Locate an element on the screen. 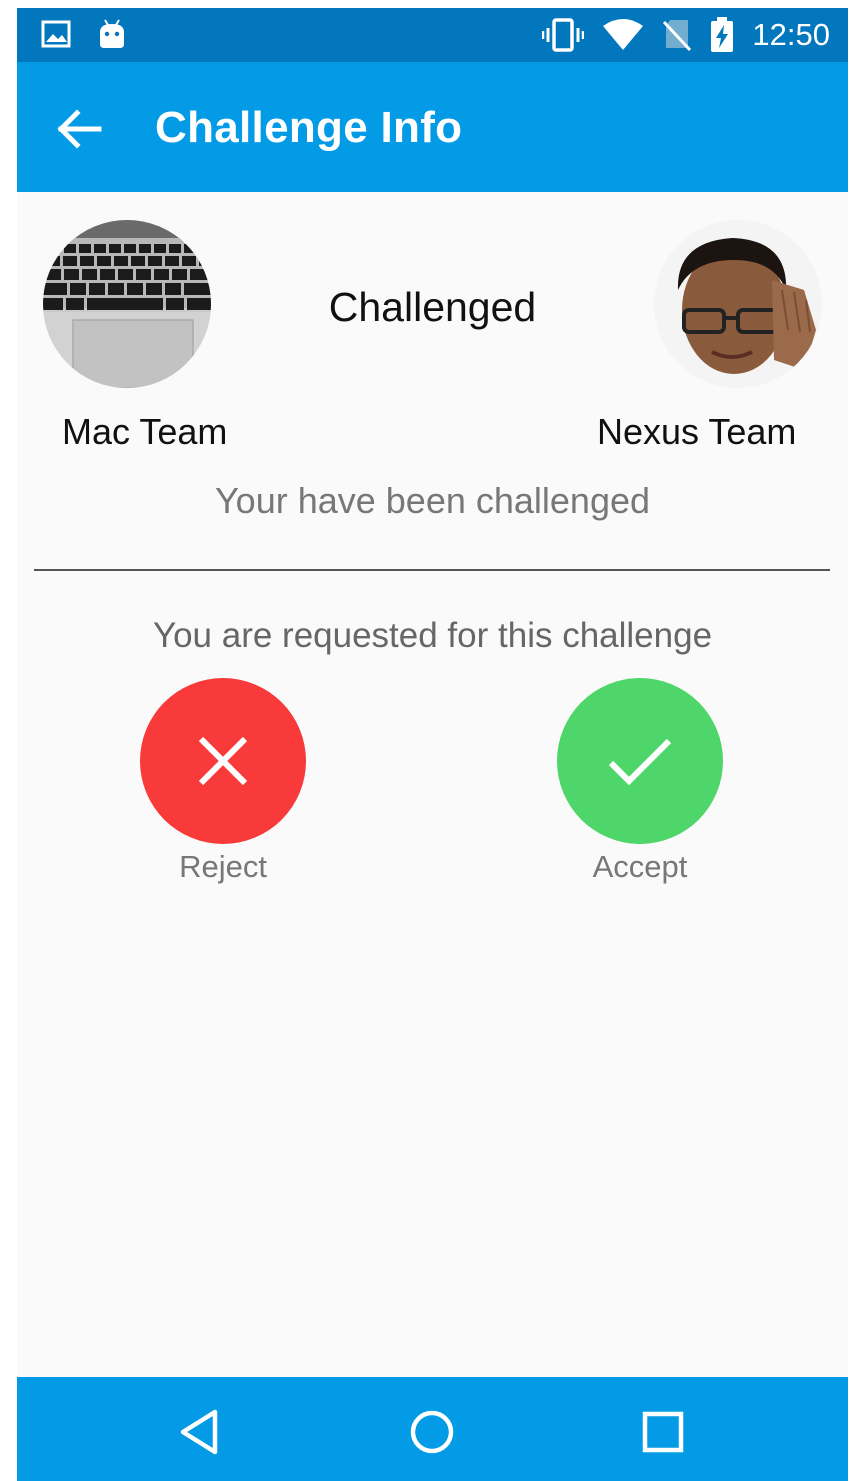 This screenshot has width=856, height=1481. back-triangle-icon is located at coordinates (199, 1432).